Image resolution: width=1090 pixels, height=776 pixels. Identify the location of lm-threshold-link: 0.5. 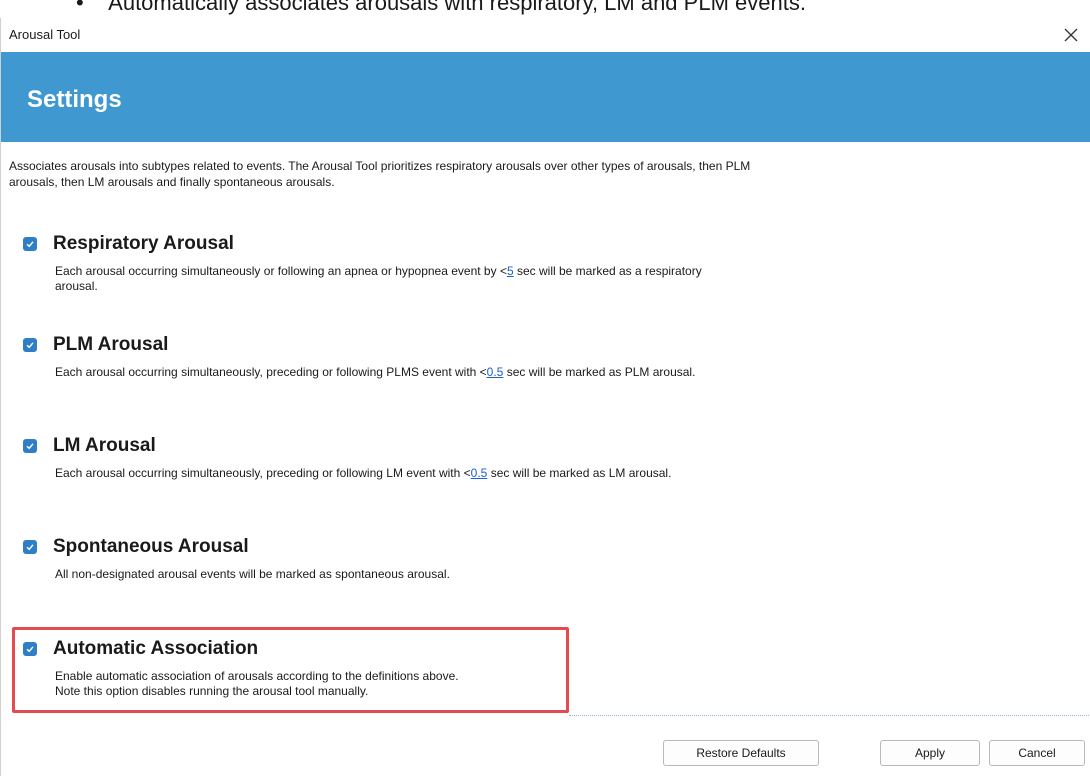
(479, 473).